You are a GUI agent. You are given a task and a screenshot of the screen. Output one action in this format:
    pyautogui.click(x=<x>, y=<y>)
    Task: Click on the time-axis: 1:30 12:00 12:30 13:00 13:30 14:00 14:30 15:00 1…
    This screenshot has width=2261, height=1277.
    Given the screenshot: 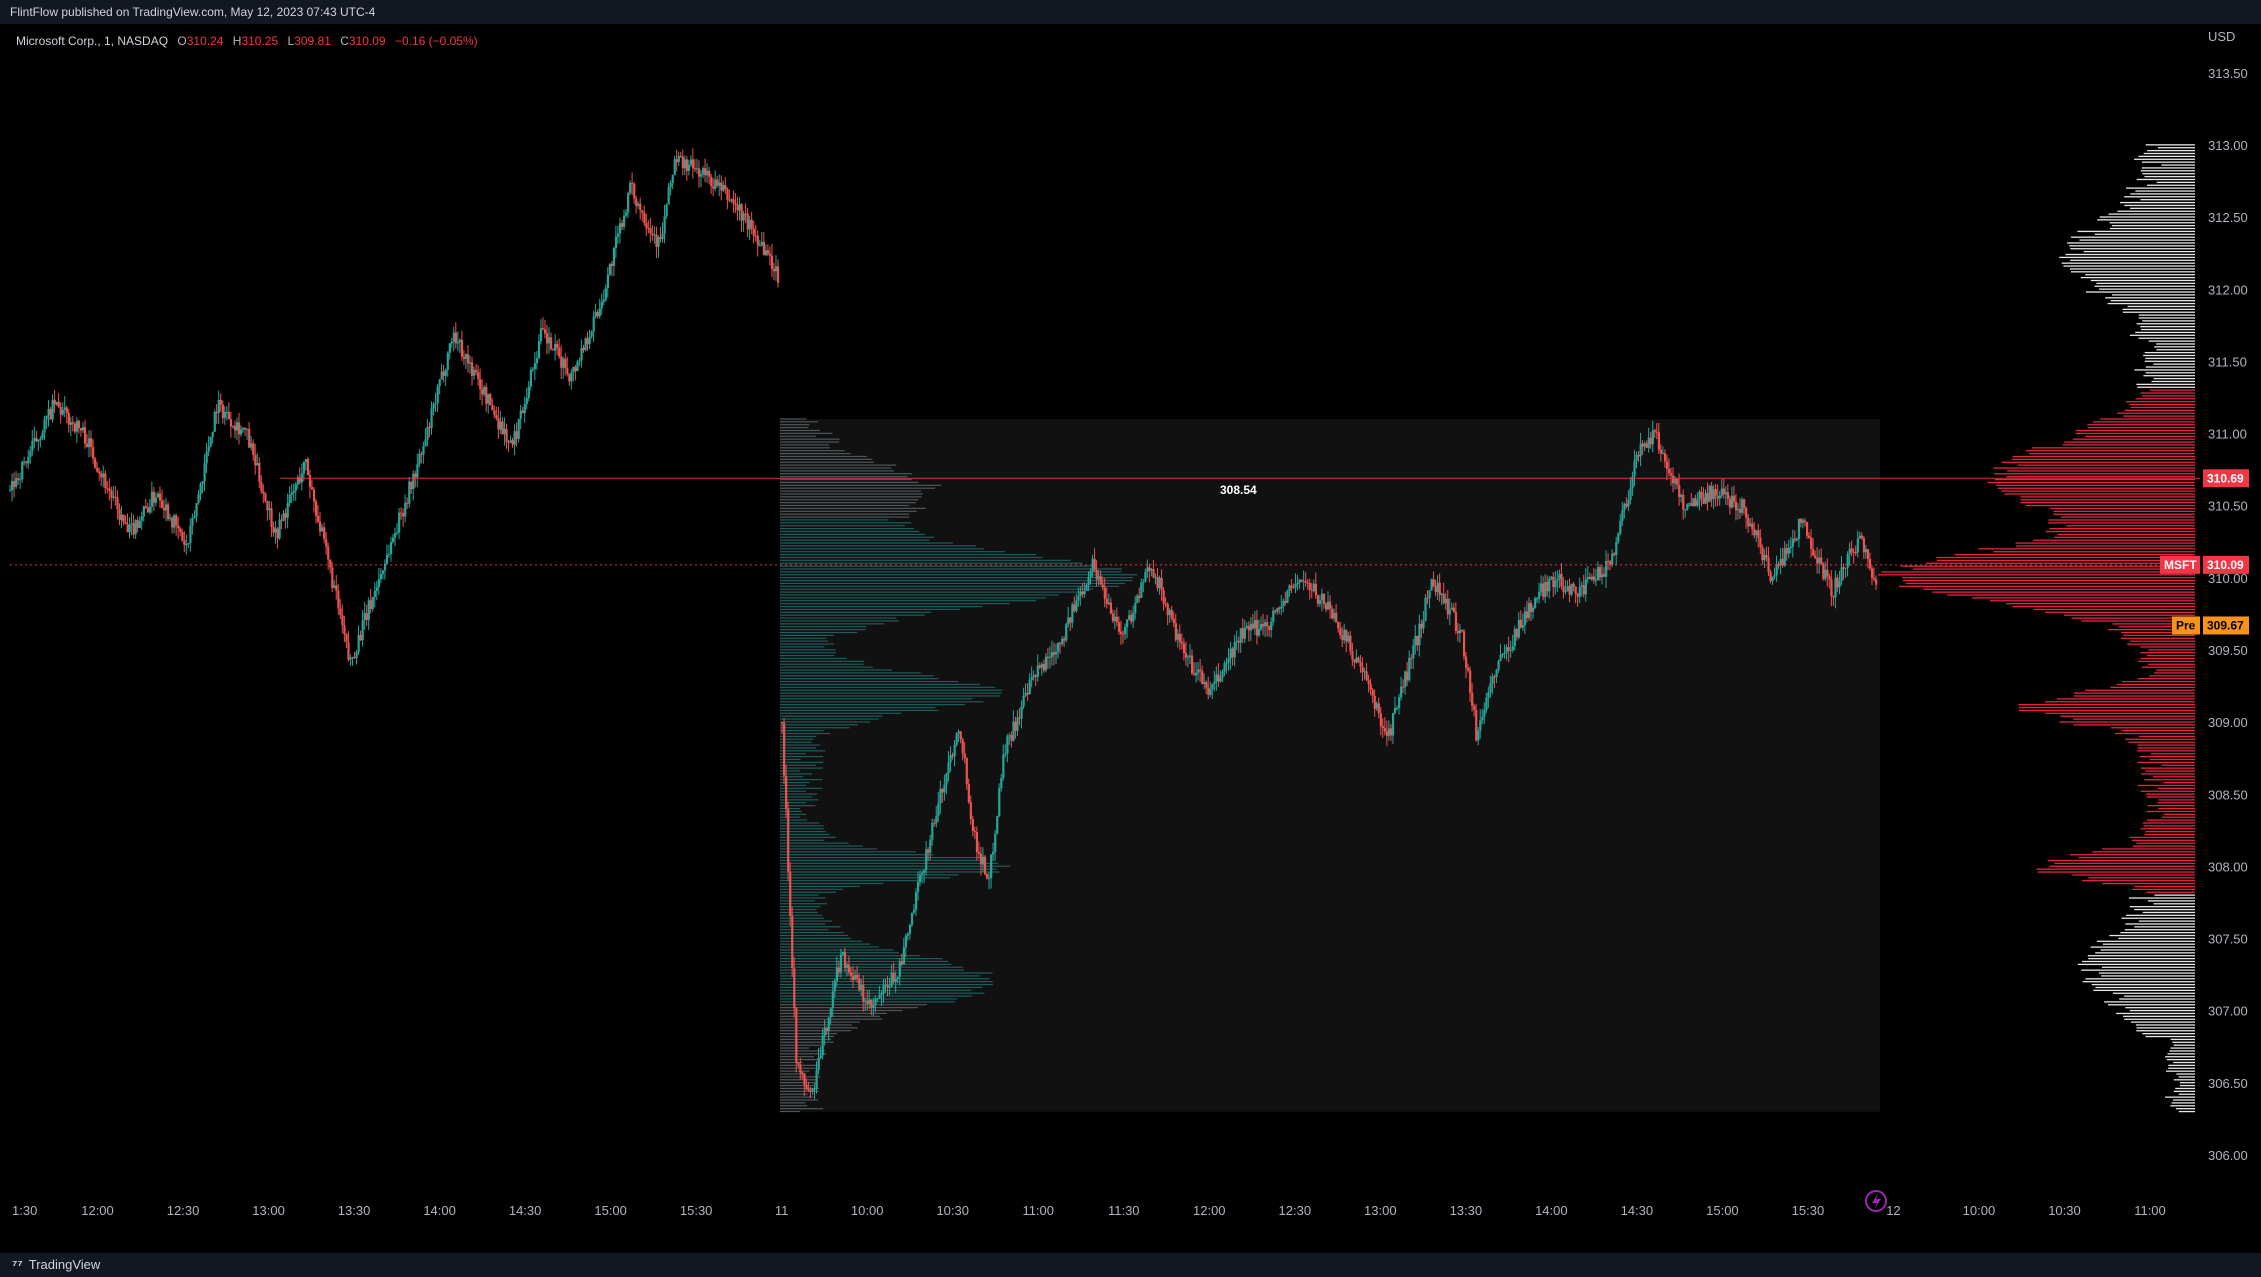 What is the action you would take?
    pyautogui.click(x=1089, y=1210)
    